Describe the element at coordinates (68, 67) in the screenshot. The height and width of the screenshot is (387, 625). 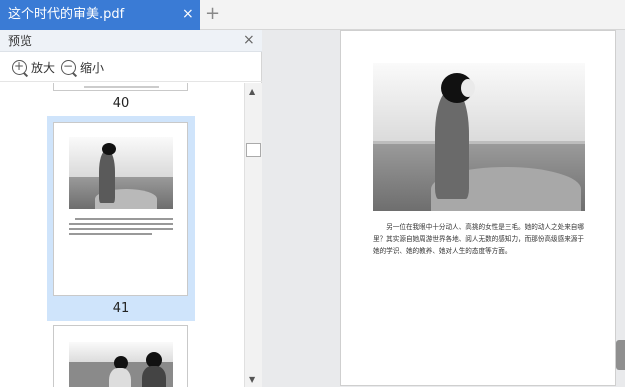
I see `zoom-out-icon: −` at that location.